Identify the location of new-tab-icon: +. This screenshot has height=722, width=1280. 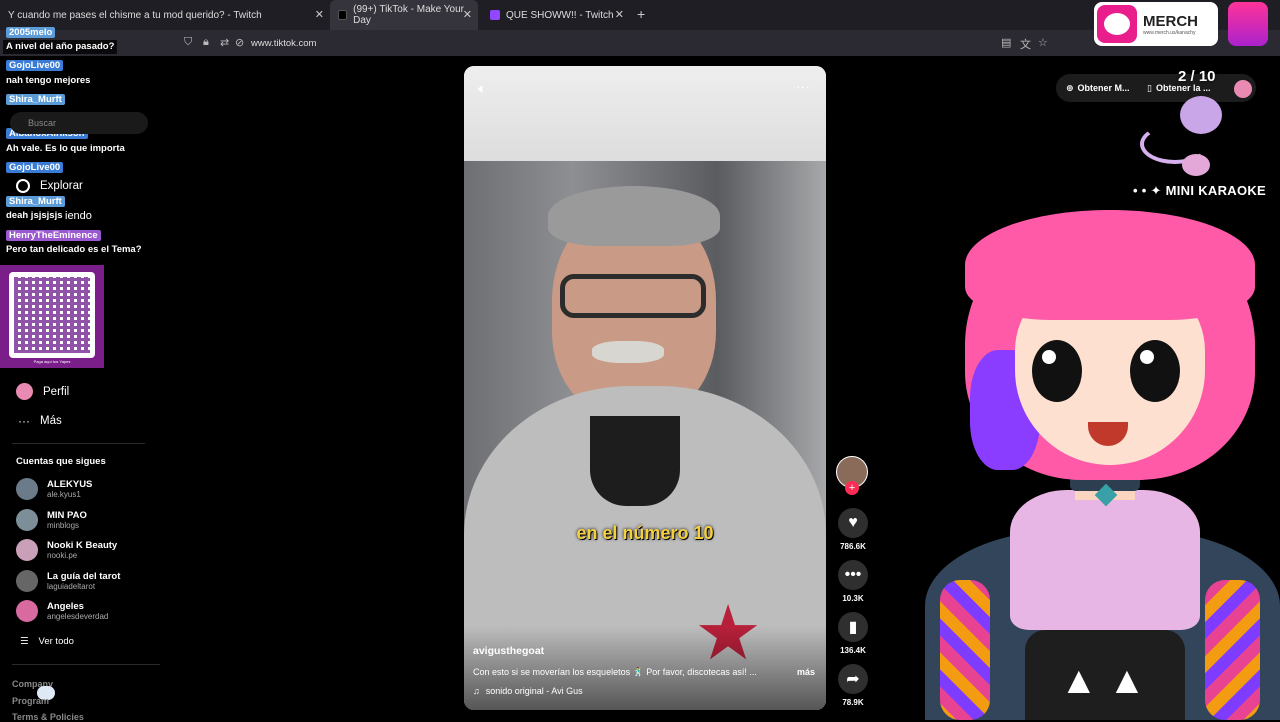
(641, 14).